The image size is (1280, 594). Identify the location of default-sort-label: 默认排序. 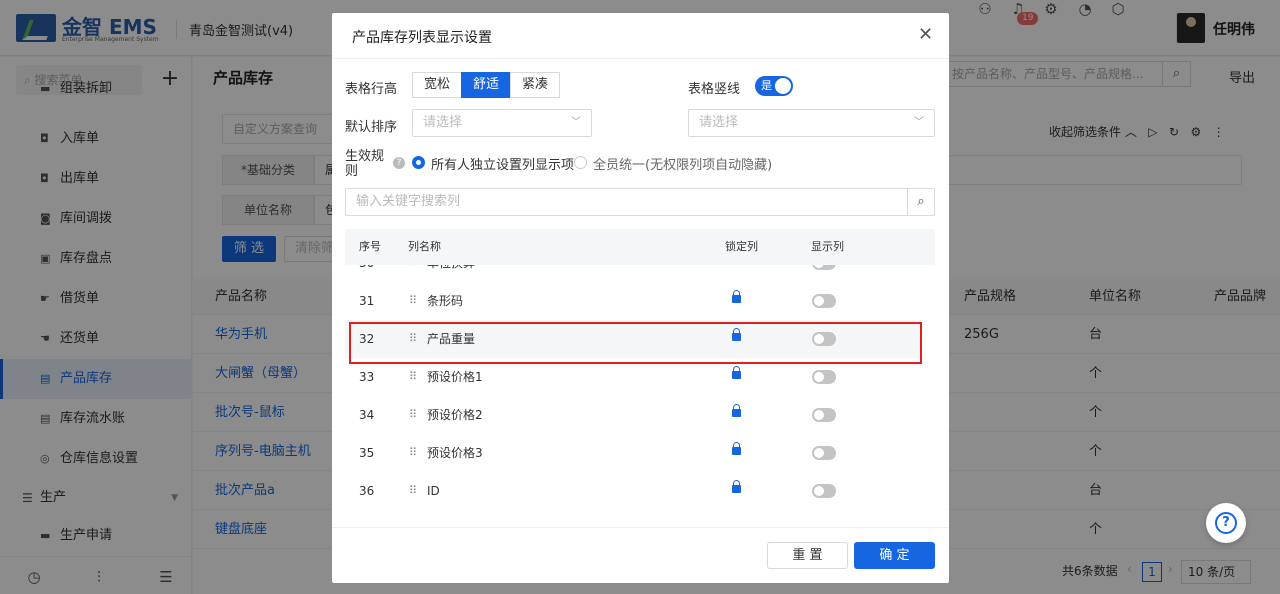
(371, 127).